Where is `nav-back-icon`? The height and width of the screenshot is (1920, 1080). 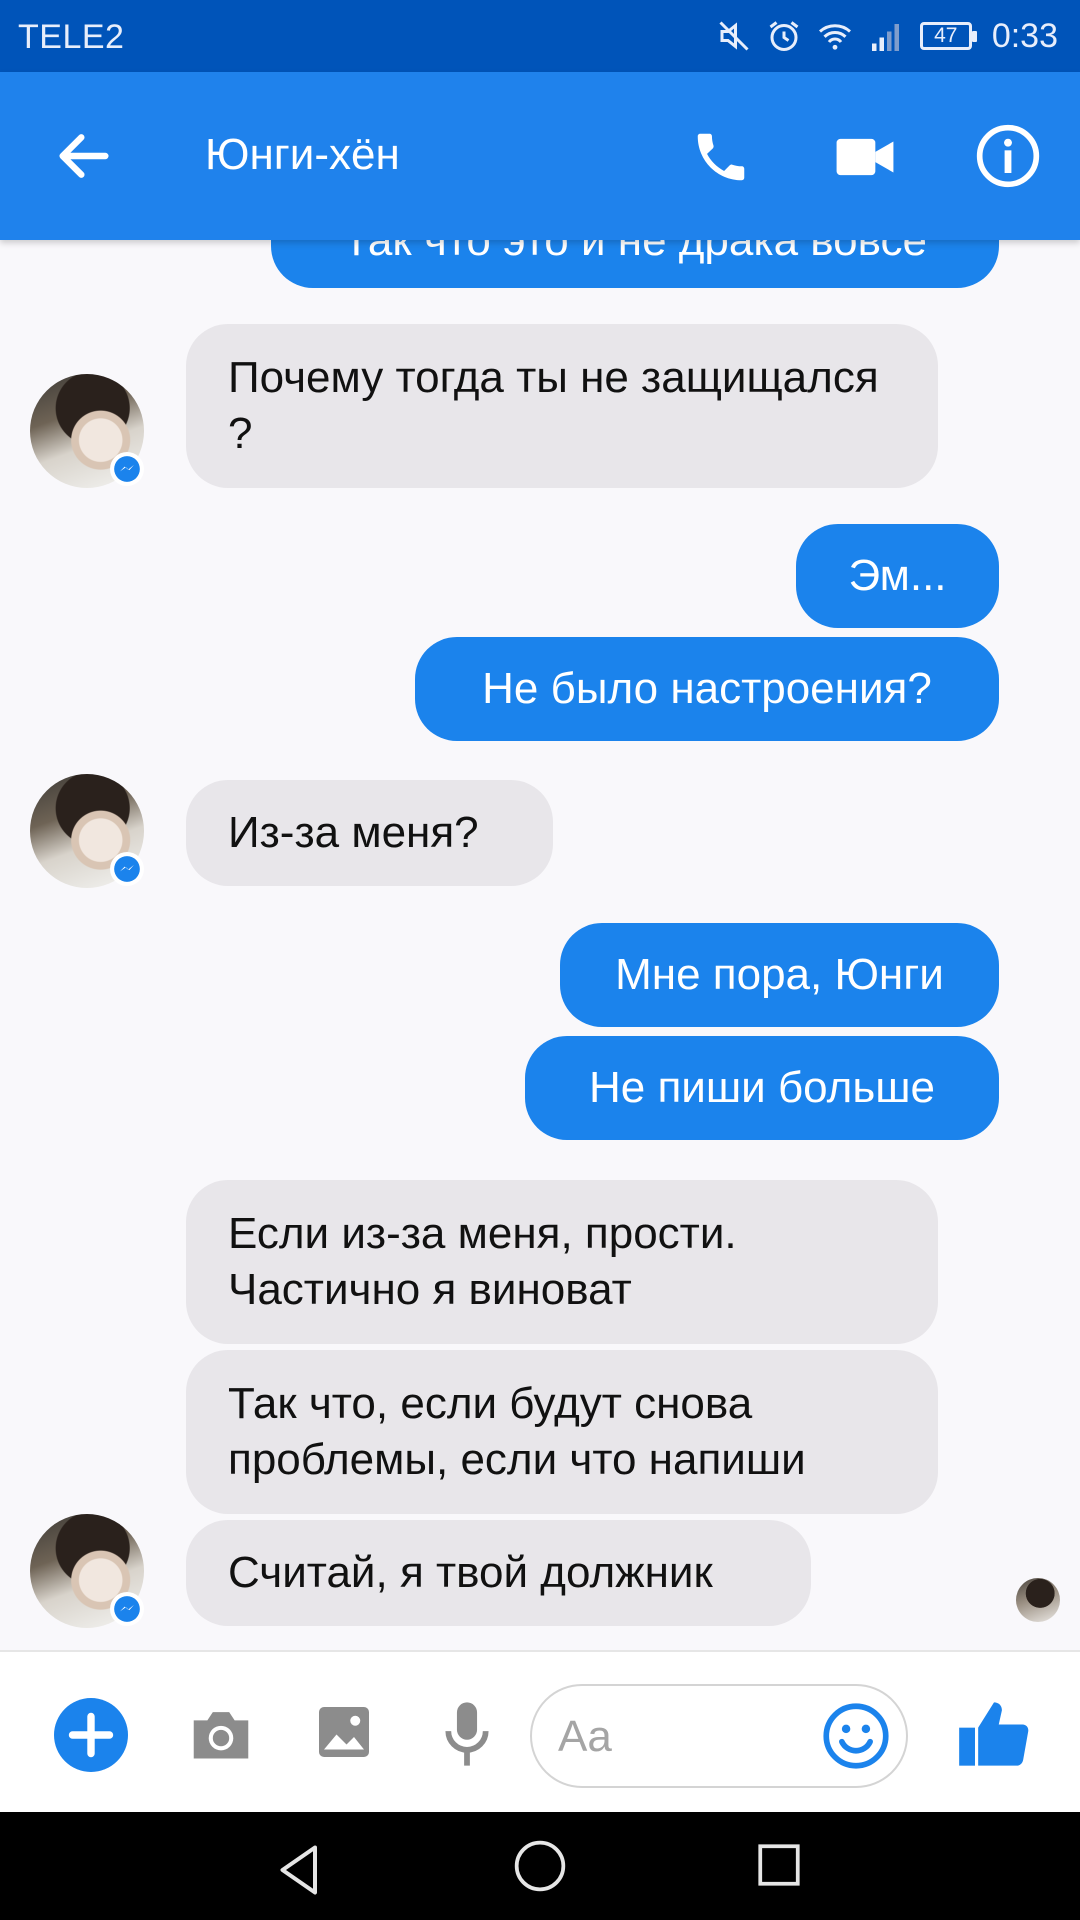
nav-back-icon is located at coordinates (300, 1870).